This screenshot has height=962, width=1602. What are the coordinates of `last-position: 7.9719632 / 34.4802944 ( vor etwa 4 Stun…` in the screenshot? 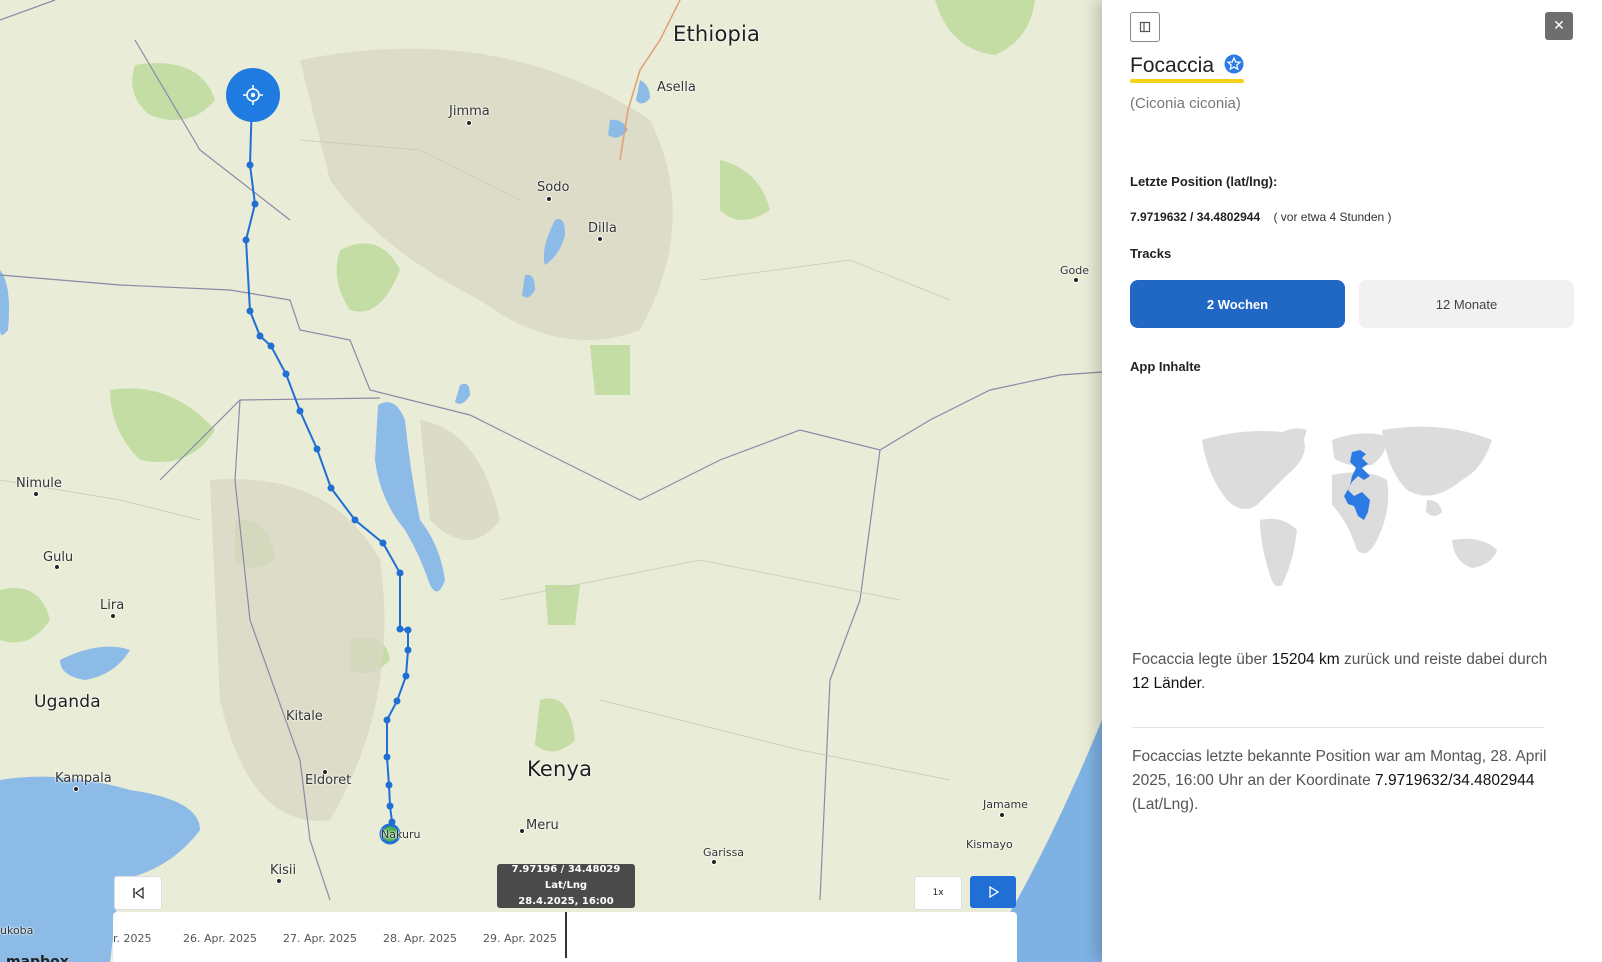 It's located at (1261, 217).